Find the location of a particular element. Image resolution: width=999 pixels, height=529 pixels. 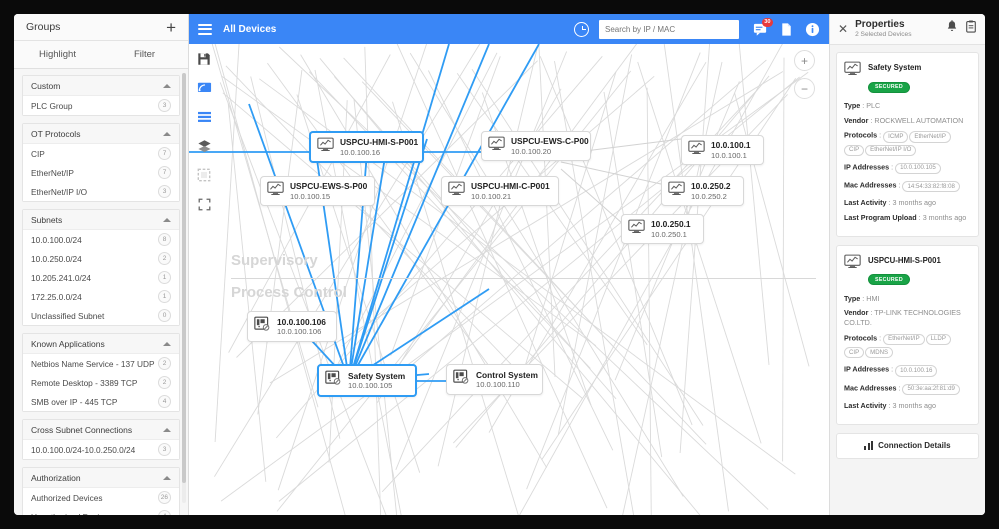

clipboard-icon is located at coordinates (971, 29).